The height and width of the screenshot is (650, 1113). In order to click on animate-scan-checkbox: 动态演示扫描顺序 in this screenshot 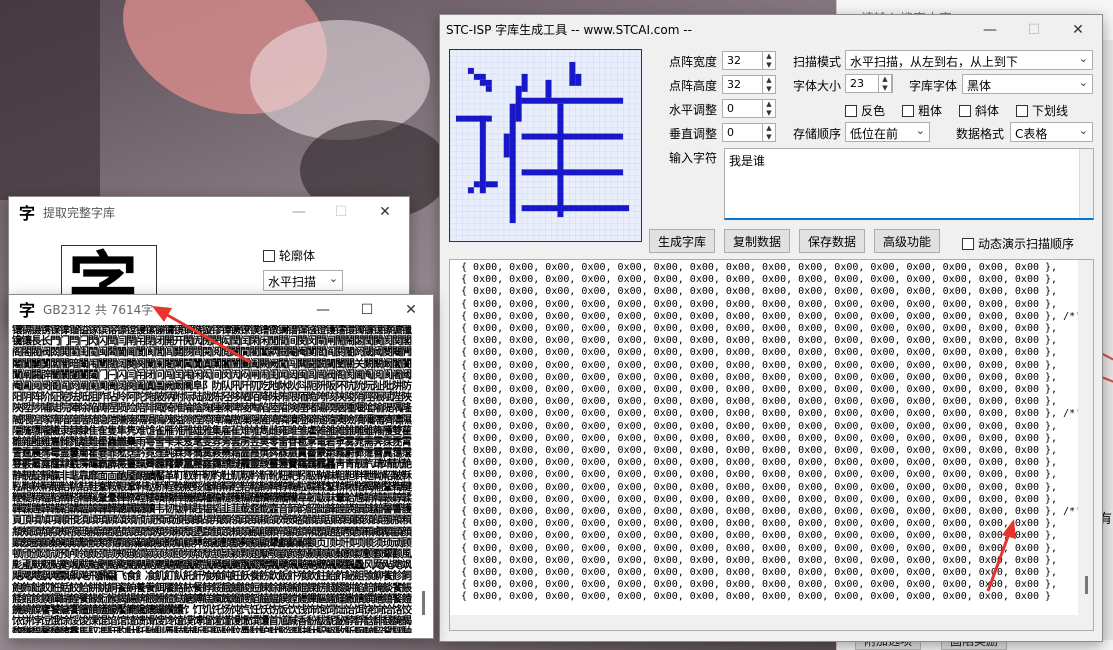, I will do `click(1018, 243)`.